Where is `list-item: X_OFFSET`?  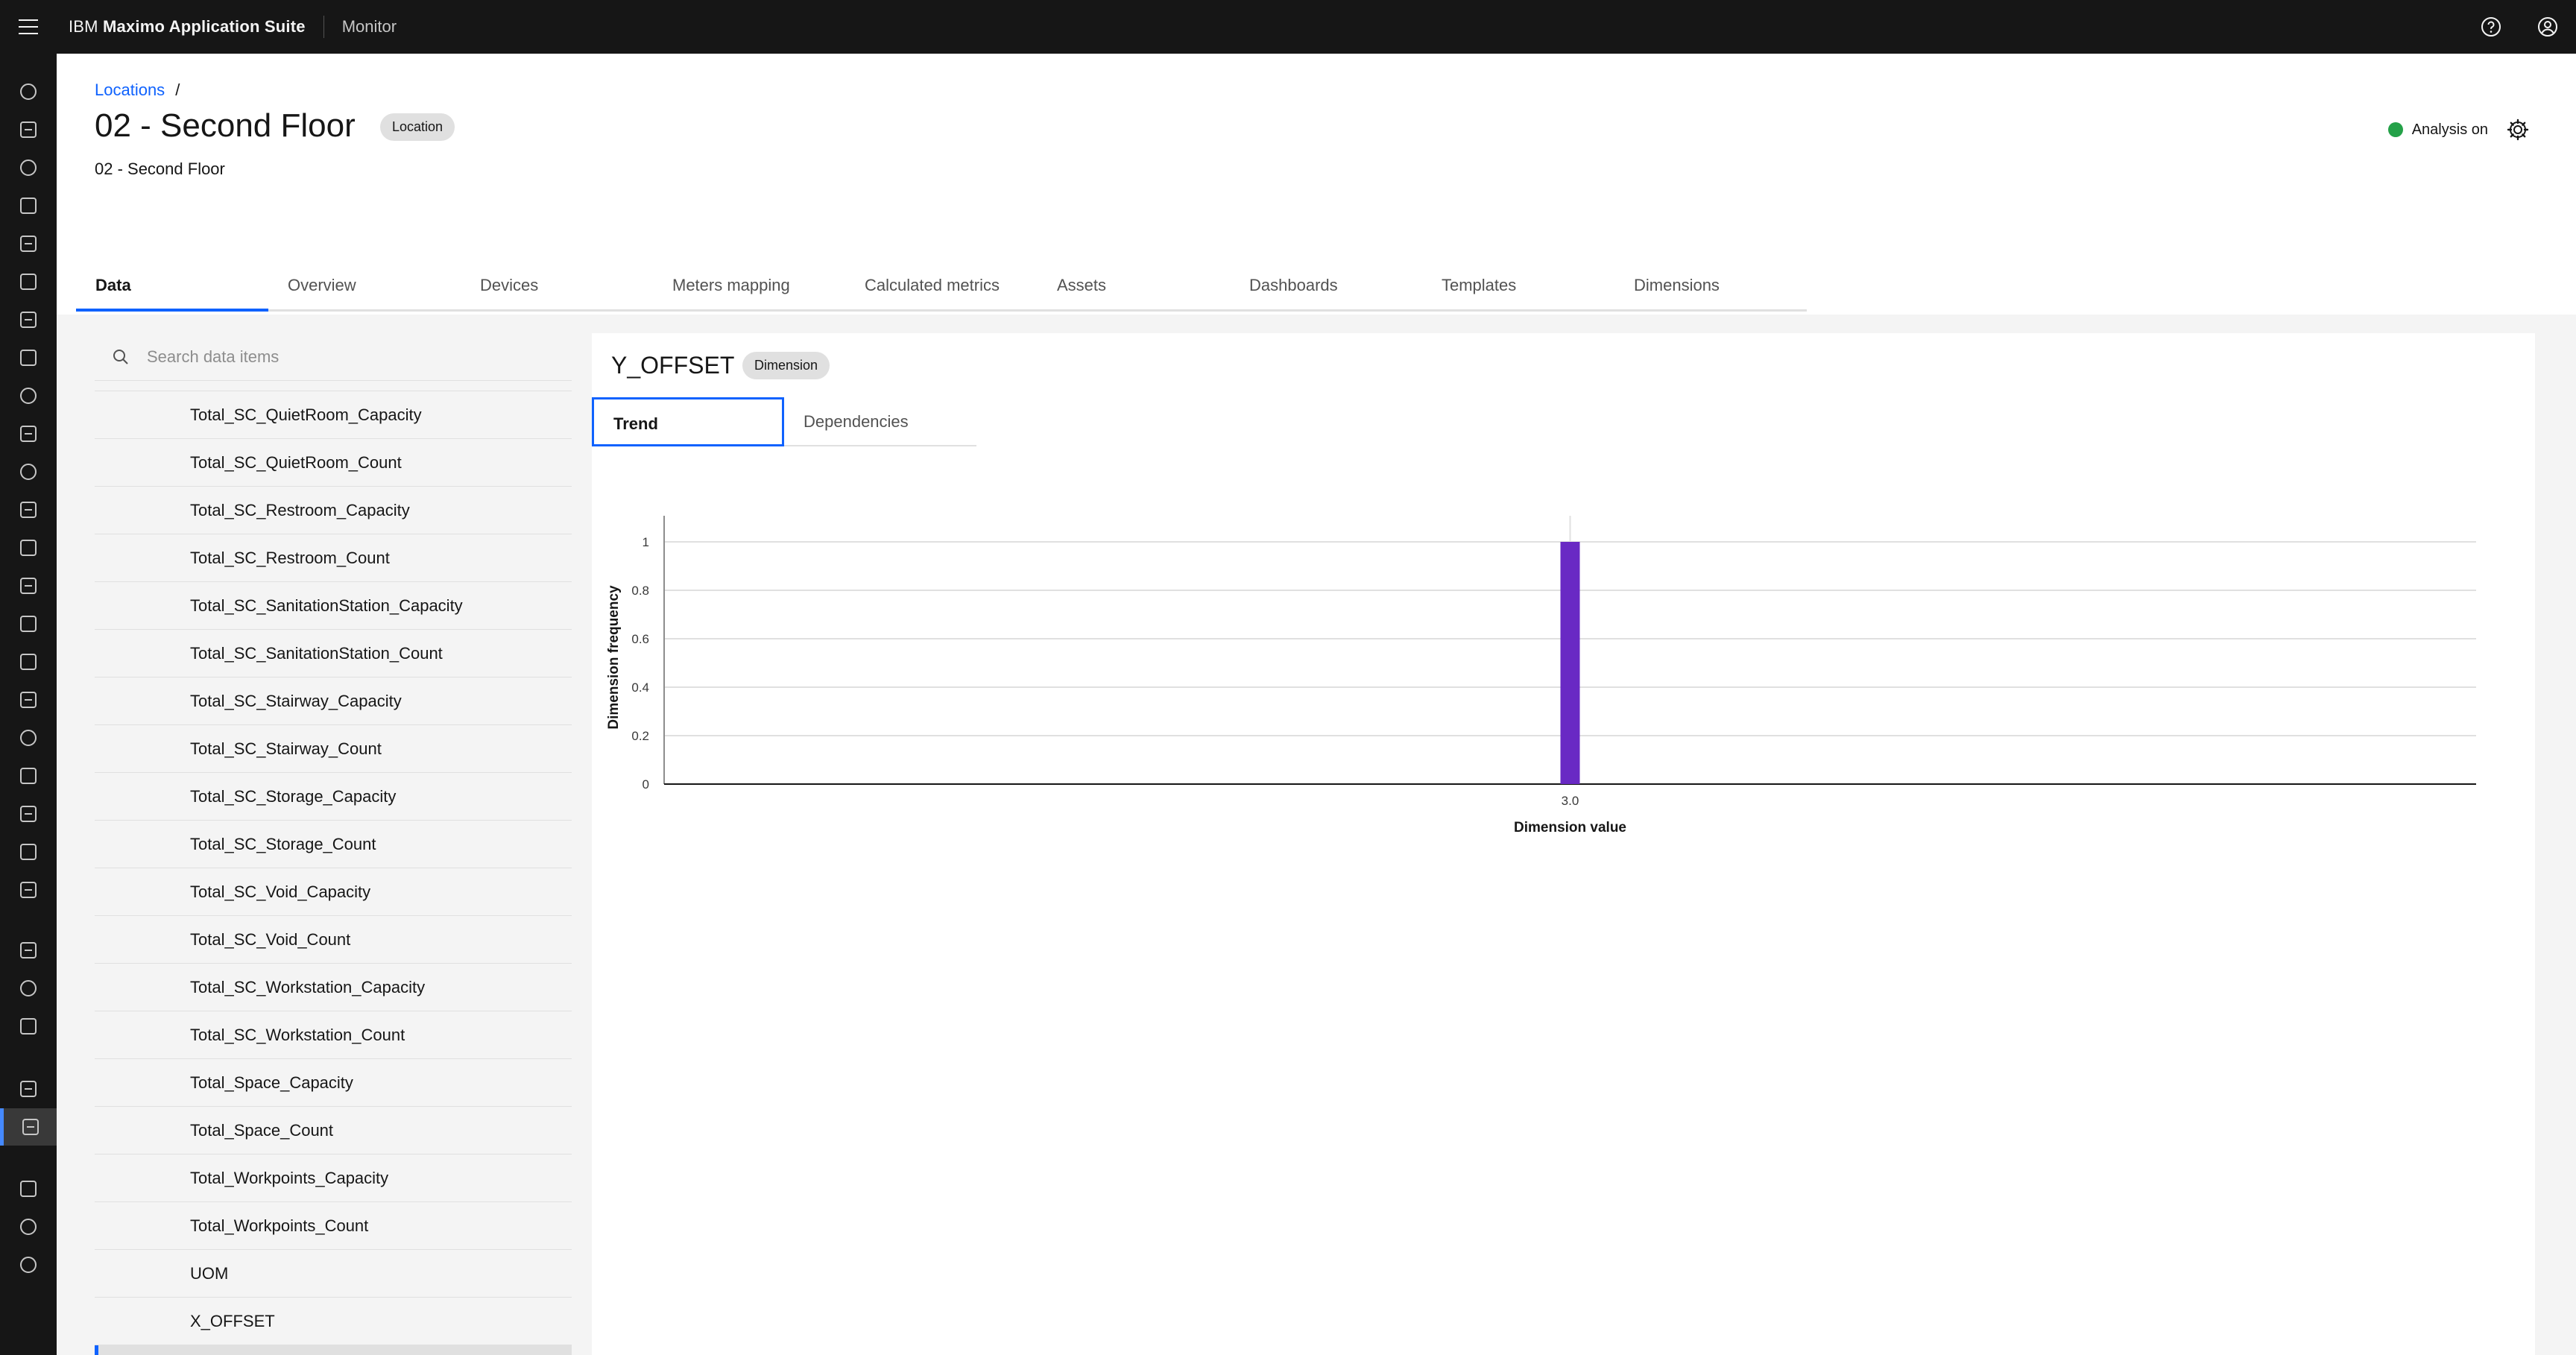 list-item: X_OFFSET is located at coordinates (333, 1322).